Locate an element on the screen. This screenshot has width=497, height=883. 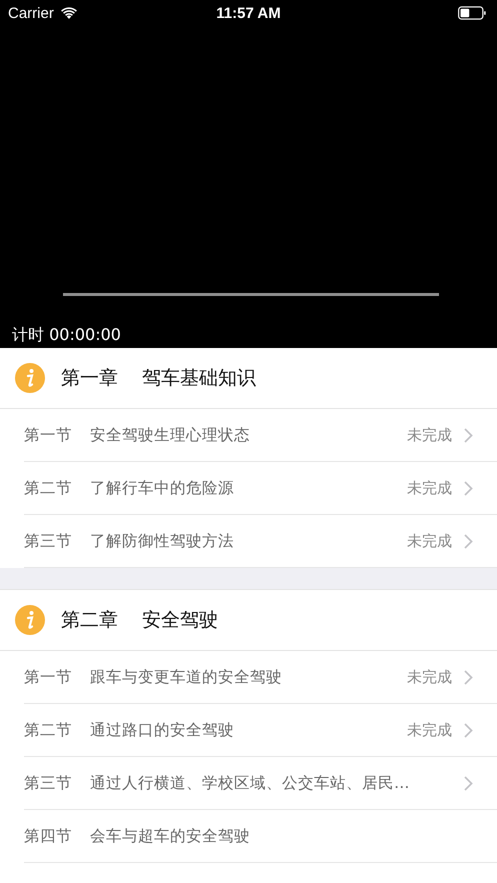
wifi-icon is located at coordinates (69, 13).